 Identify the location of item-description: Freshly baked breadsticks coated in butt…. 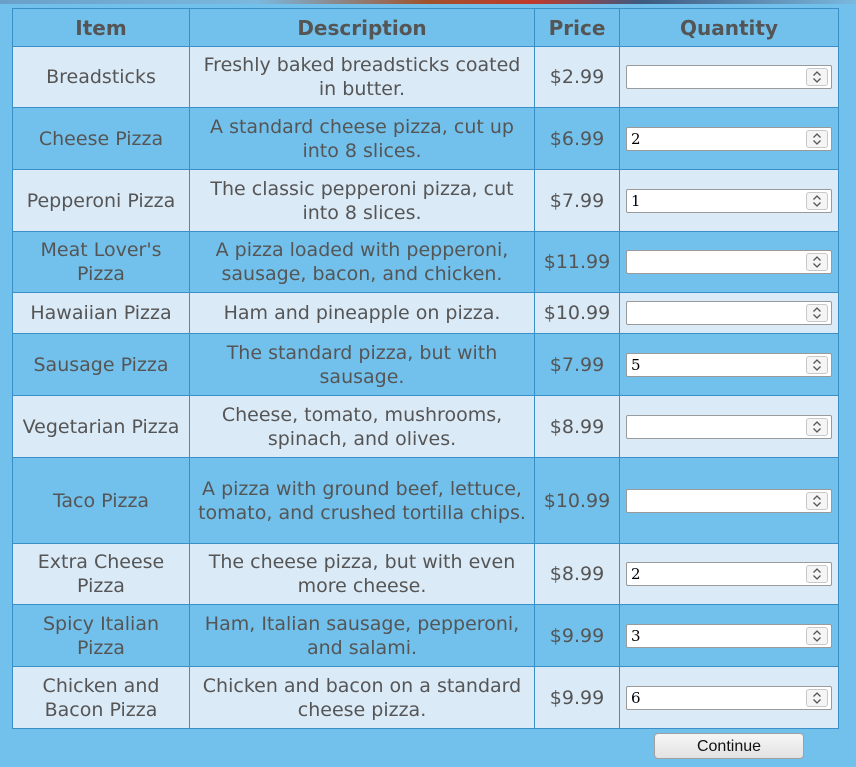
(362, 77).